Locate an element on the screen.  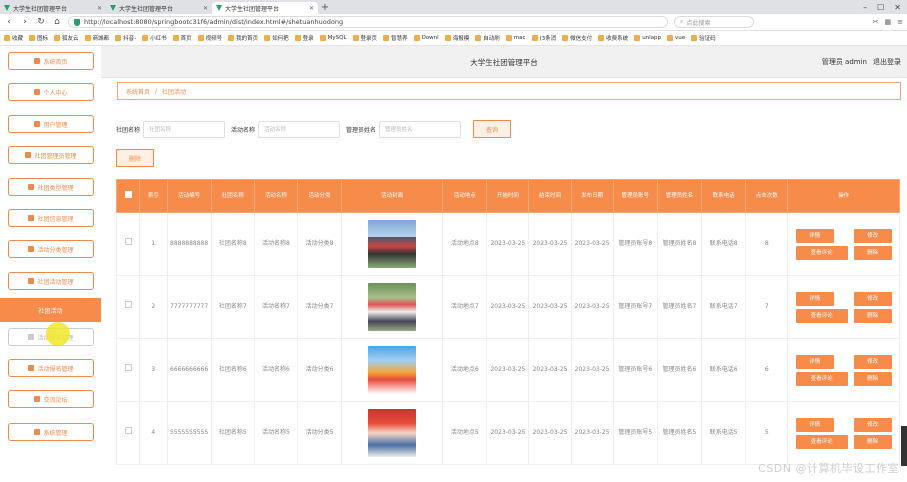
bookmark-item: vue is located at coordinates (676, 38).